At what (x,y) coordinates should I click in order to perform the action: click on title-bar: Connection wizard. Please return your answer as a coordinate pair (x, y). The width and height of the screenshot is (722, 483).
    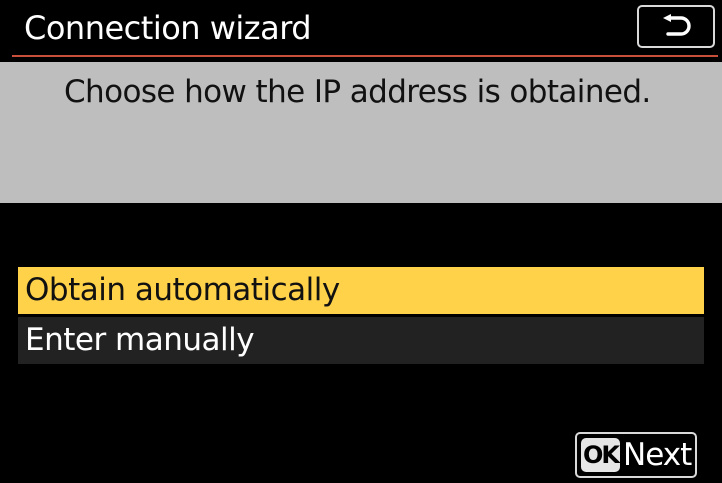
    Looking at the image, I should click on (361, 28).